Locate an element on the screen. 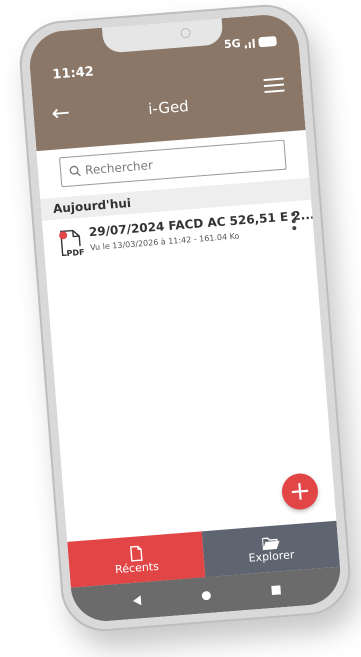 The image size is (361, 657). document-icon is located at coordinates (136, 553).